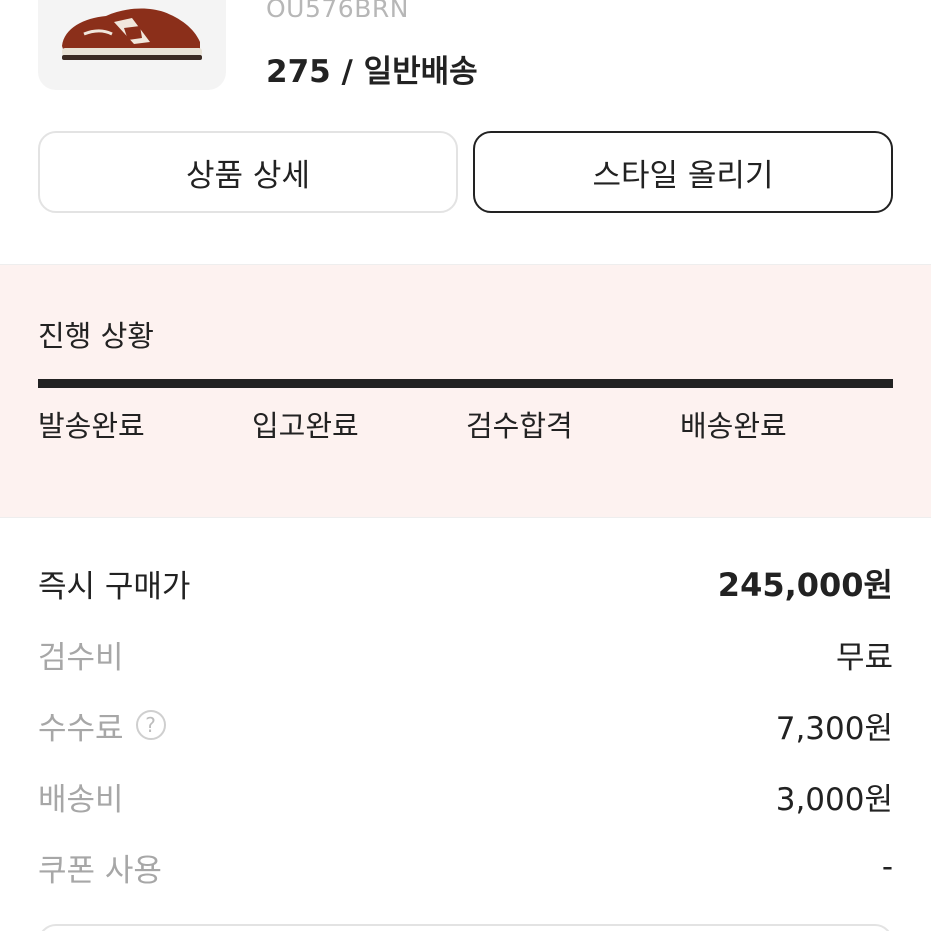  Describe the element at coordinates (114, 586) in the screenshot. I see `instant-buy-price-label: 즉시 구매가` at that location.